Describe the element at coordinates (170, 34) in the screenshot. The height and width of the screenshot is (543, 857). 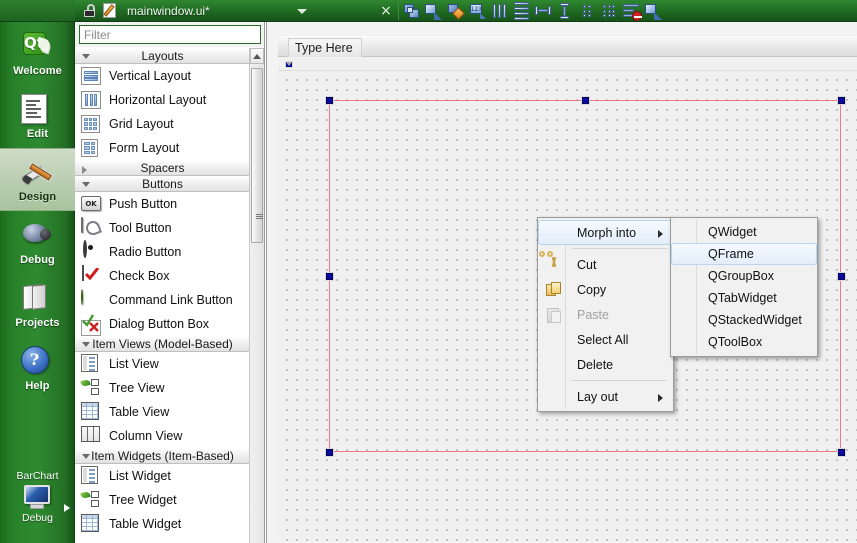
I see `widget-filter-input` at that location.